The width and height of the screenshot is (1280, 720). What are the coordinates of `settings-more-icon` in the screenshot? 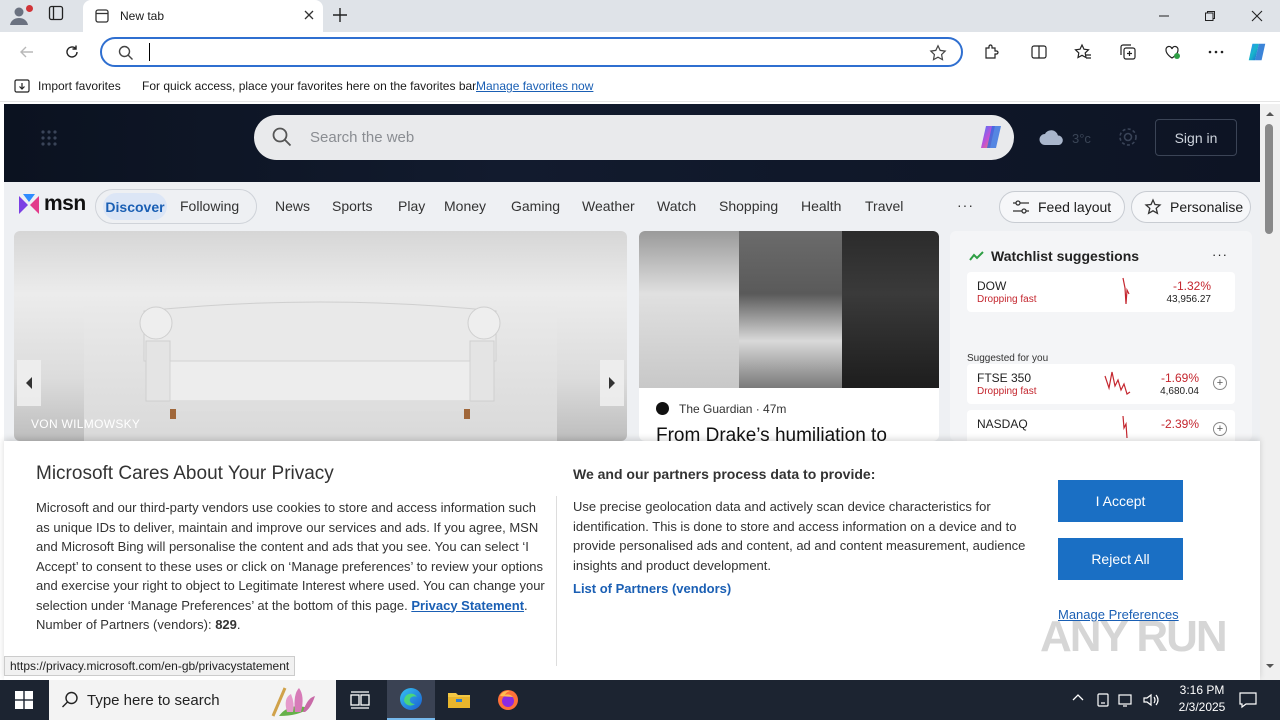 It's located at (1216, 52).